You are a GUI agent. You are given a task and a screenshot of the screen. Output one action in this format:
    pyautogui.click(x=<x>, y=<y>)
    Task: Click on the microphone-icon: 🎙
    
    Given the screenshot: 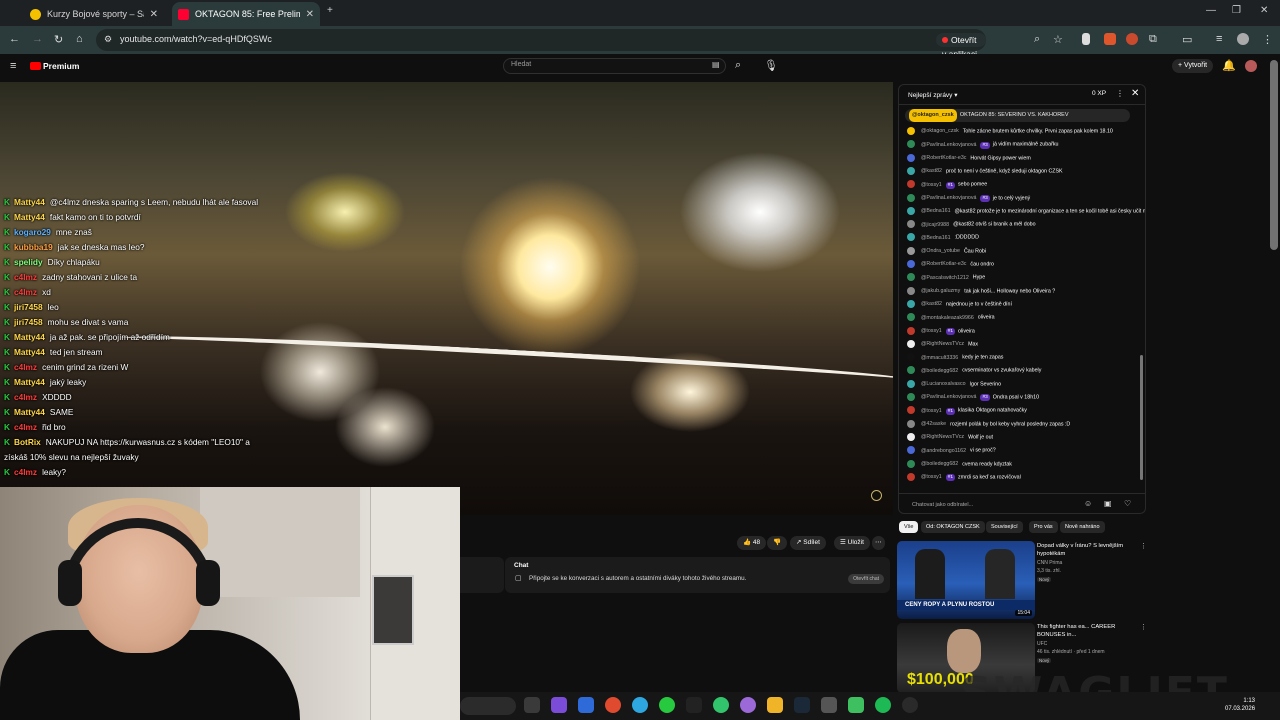 What is the action you would take?
    pyautogui.click(x=771, y=65)
    